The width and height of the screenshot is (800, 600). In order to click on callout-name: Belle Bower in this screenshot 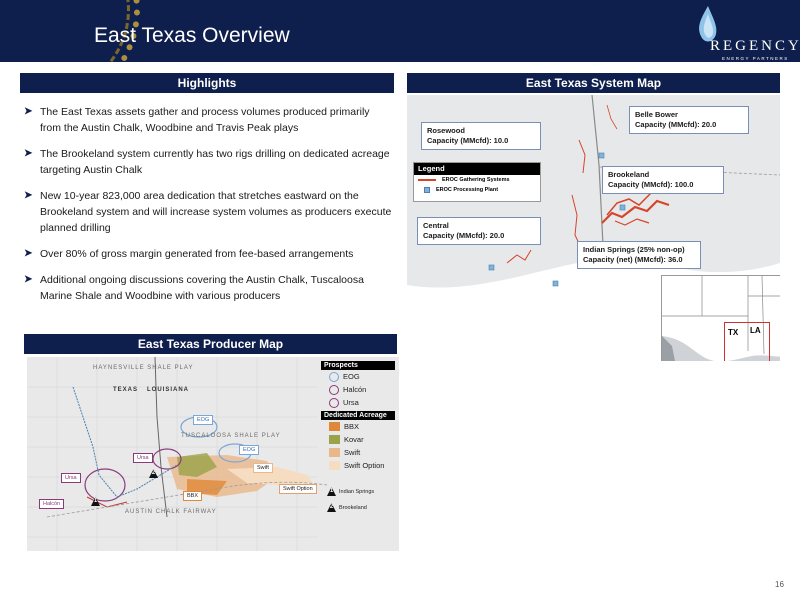, I will do `click(656, 114)`.